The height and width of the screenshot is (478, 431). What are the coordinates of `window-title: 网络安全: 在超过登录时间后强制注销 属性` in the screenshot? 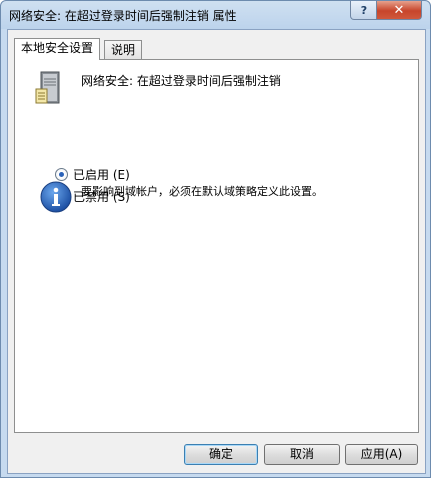 It's located at (123, 16).